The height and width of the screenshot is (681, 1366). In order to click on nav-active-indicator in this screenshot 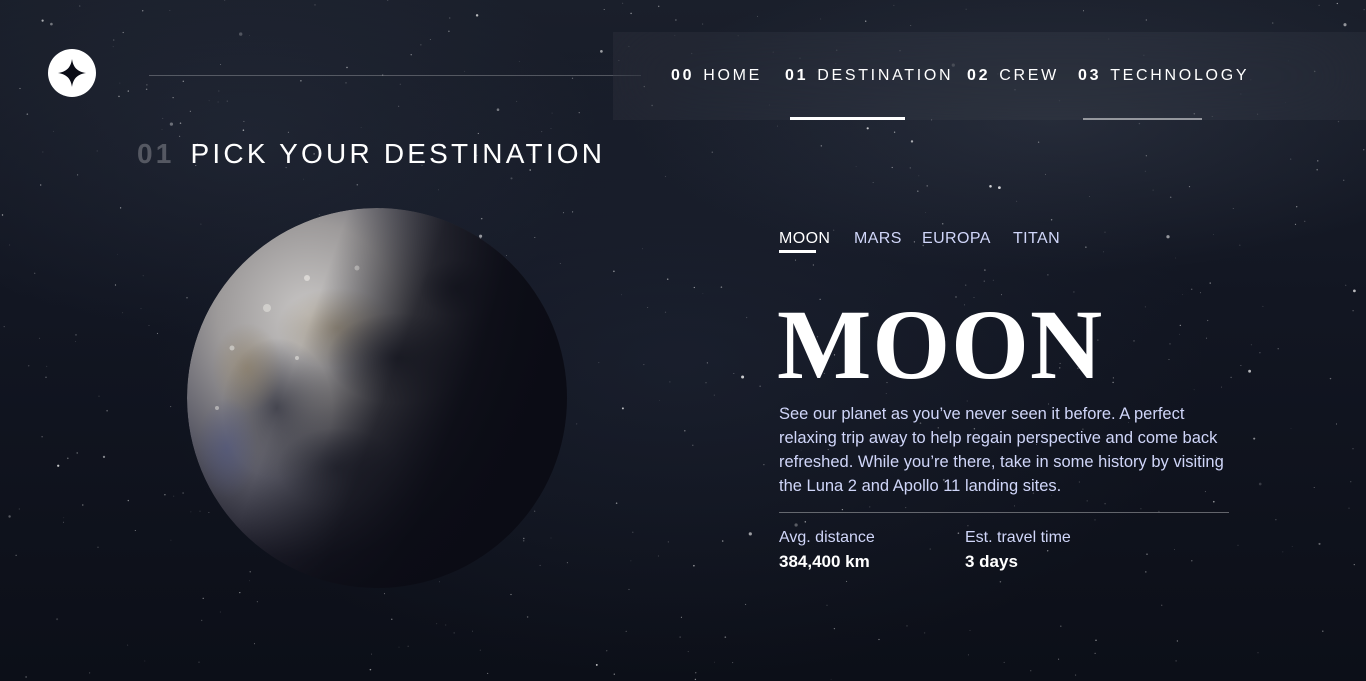, I will do `click(847, 118)`.